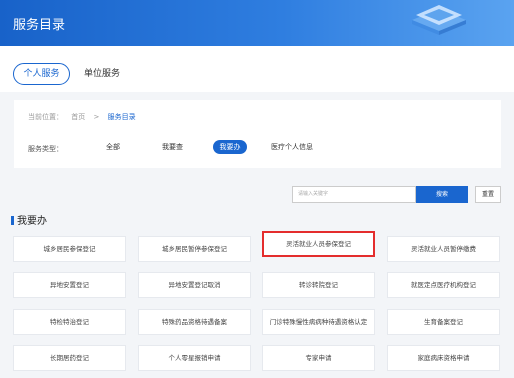 The width and height of the screenshot is (514, 378). I want to click on service-item: 城乡居民暂停参保登记, so click(194, 249).